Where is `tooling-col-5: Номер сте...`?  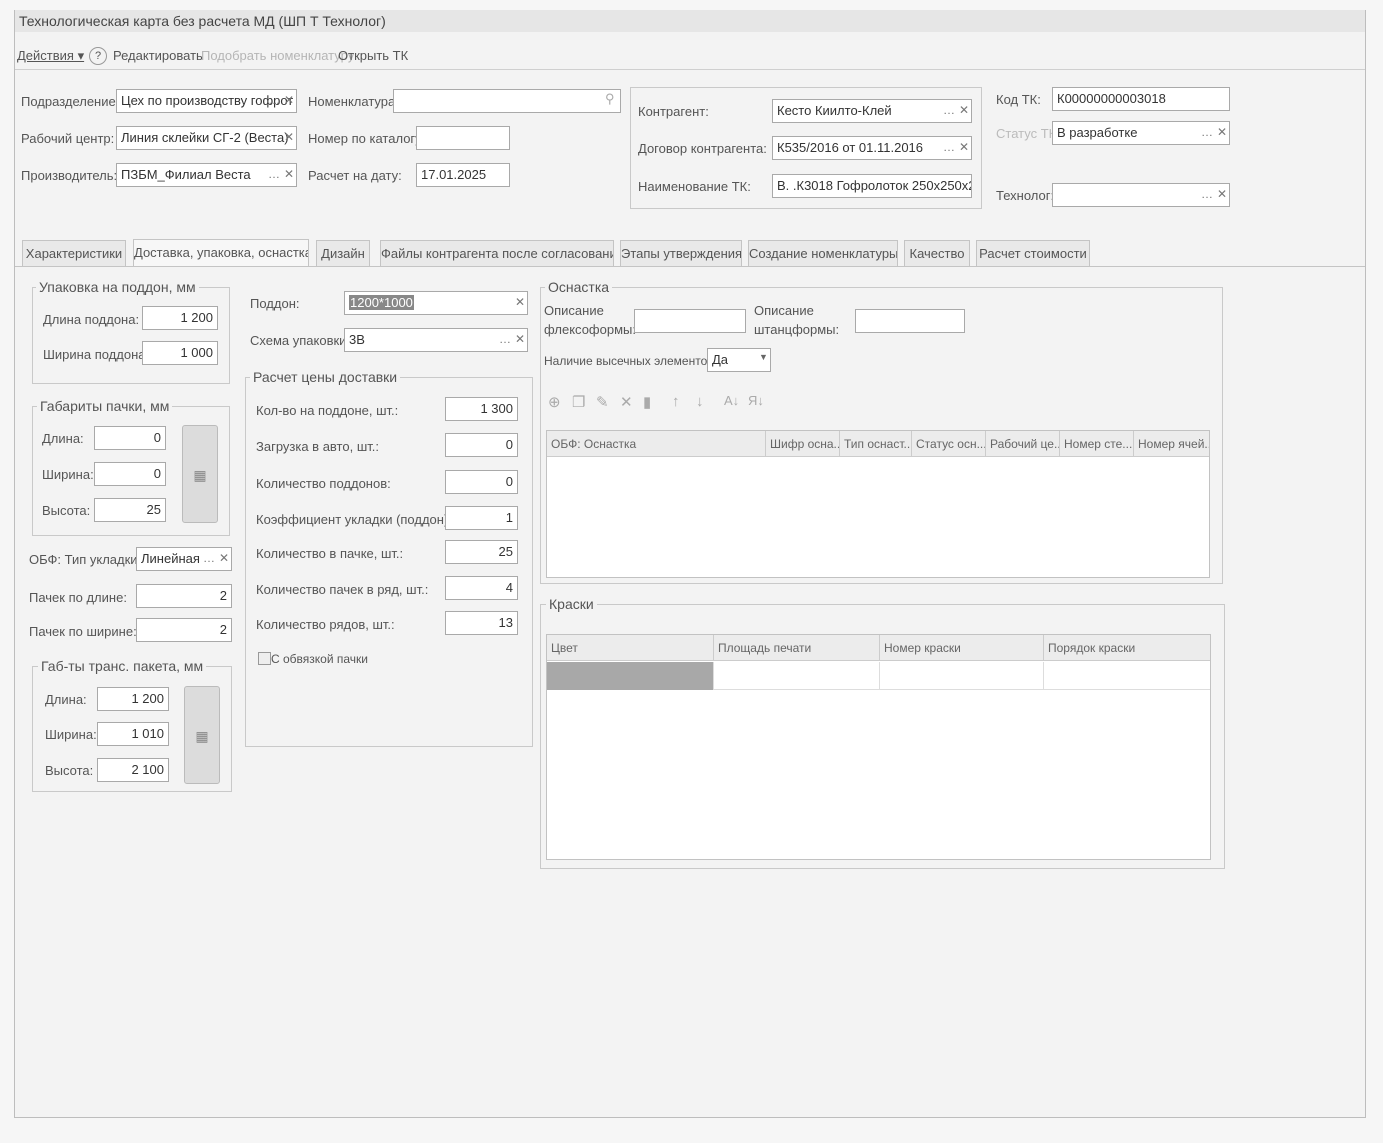
tooling-col-5: Номер сте... is located at coordinates (1096, 444).